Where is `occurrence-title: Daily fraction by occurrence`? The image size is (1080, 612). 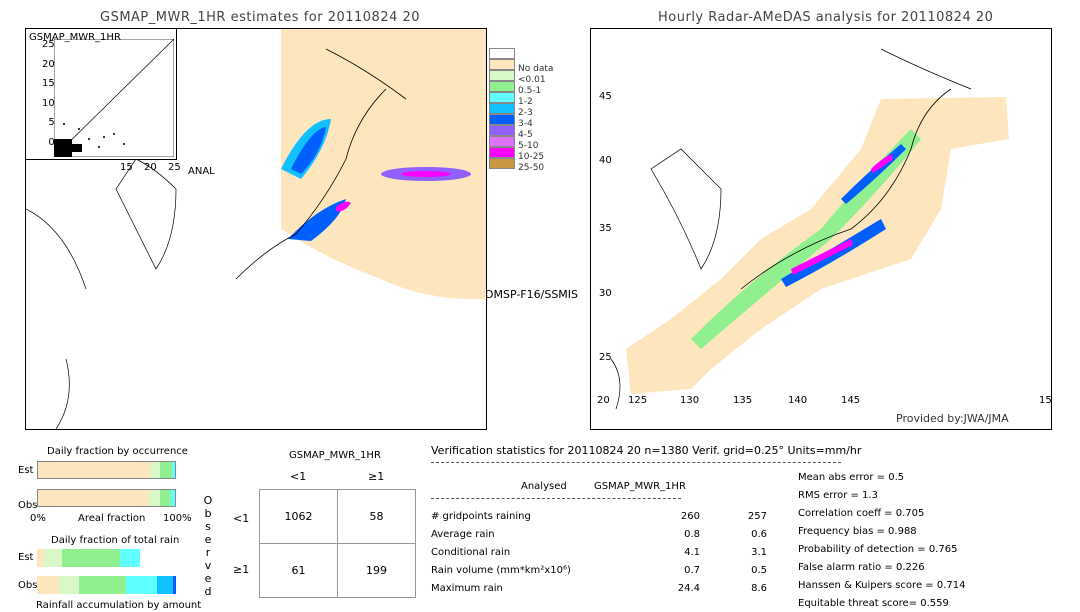
occurrence-title: Daily fraction by occurrence is located at coordinates (117, 451).